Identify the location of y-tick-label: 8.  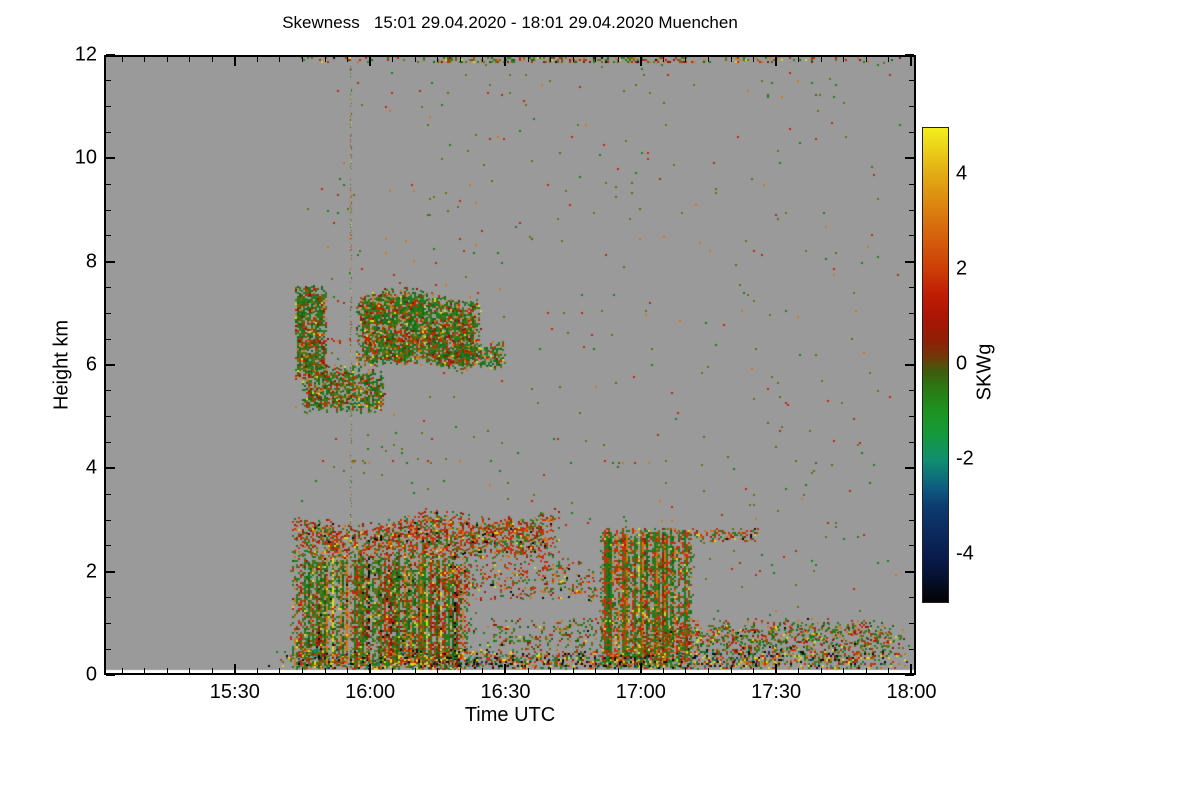
(91, 261).